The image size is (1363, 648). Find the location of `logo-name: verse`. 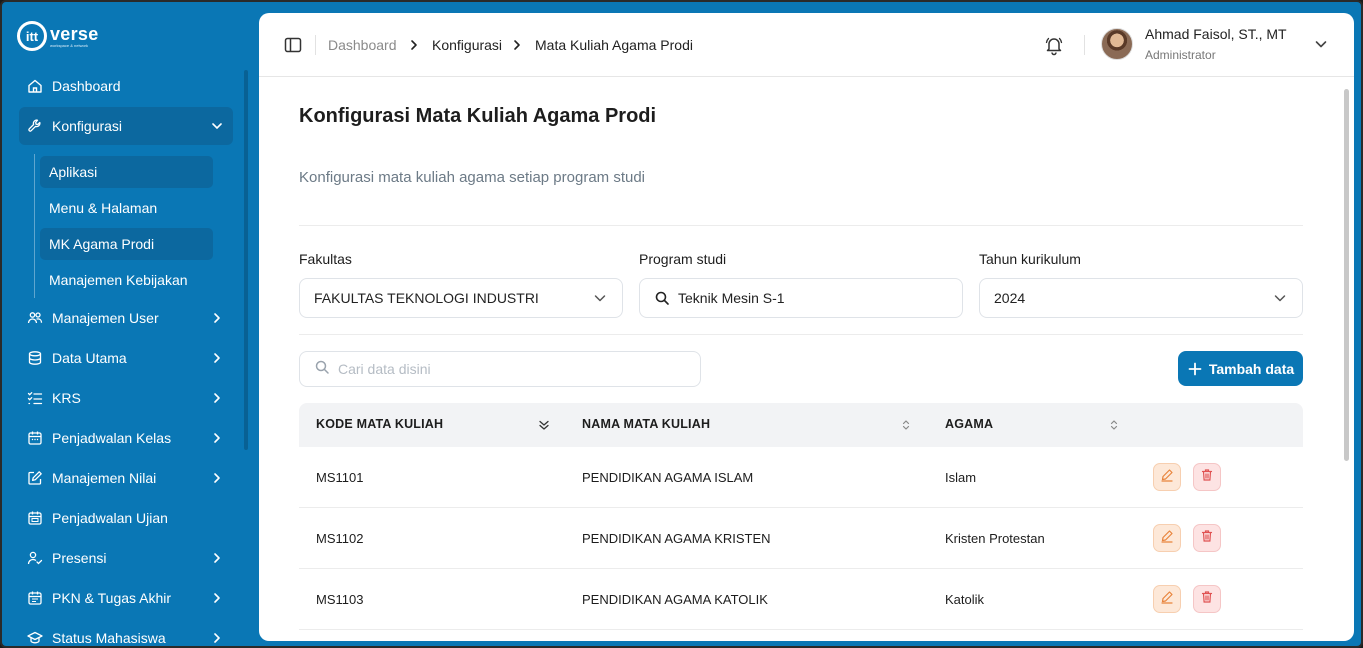

logo-name: verse is located at coordinates (74, 33).